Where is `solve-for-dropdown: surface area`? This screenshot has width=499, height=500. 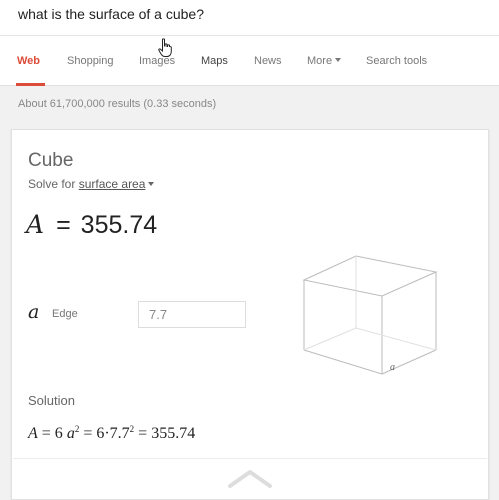 solve-for-dropdown: surface area is located at coordinates (112, 184).